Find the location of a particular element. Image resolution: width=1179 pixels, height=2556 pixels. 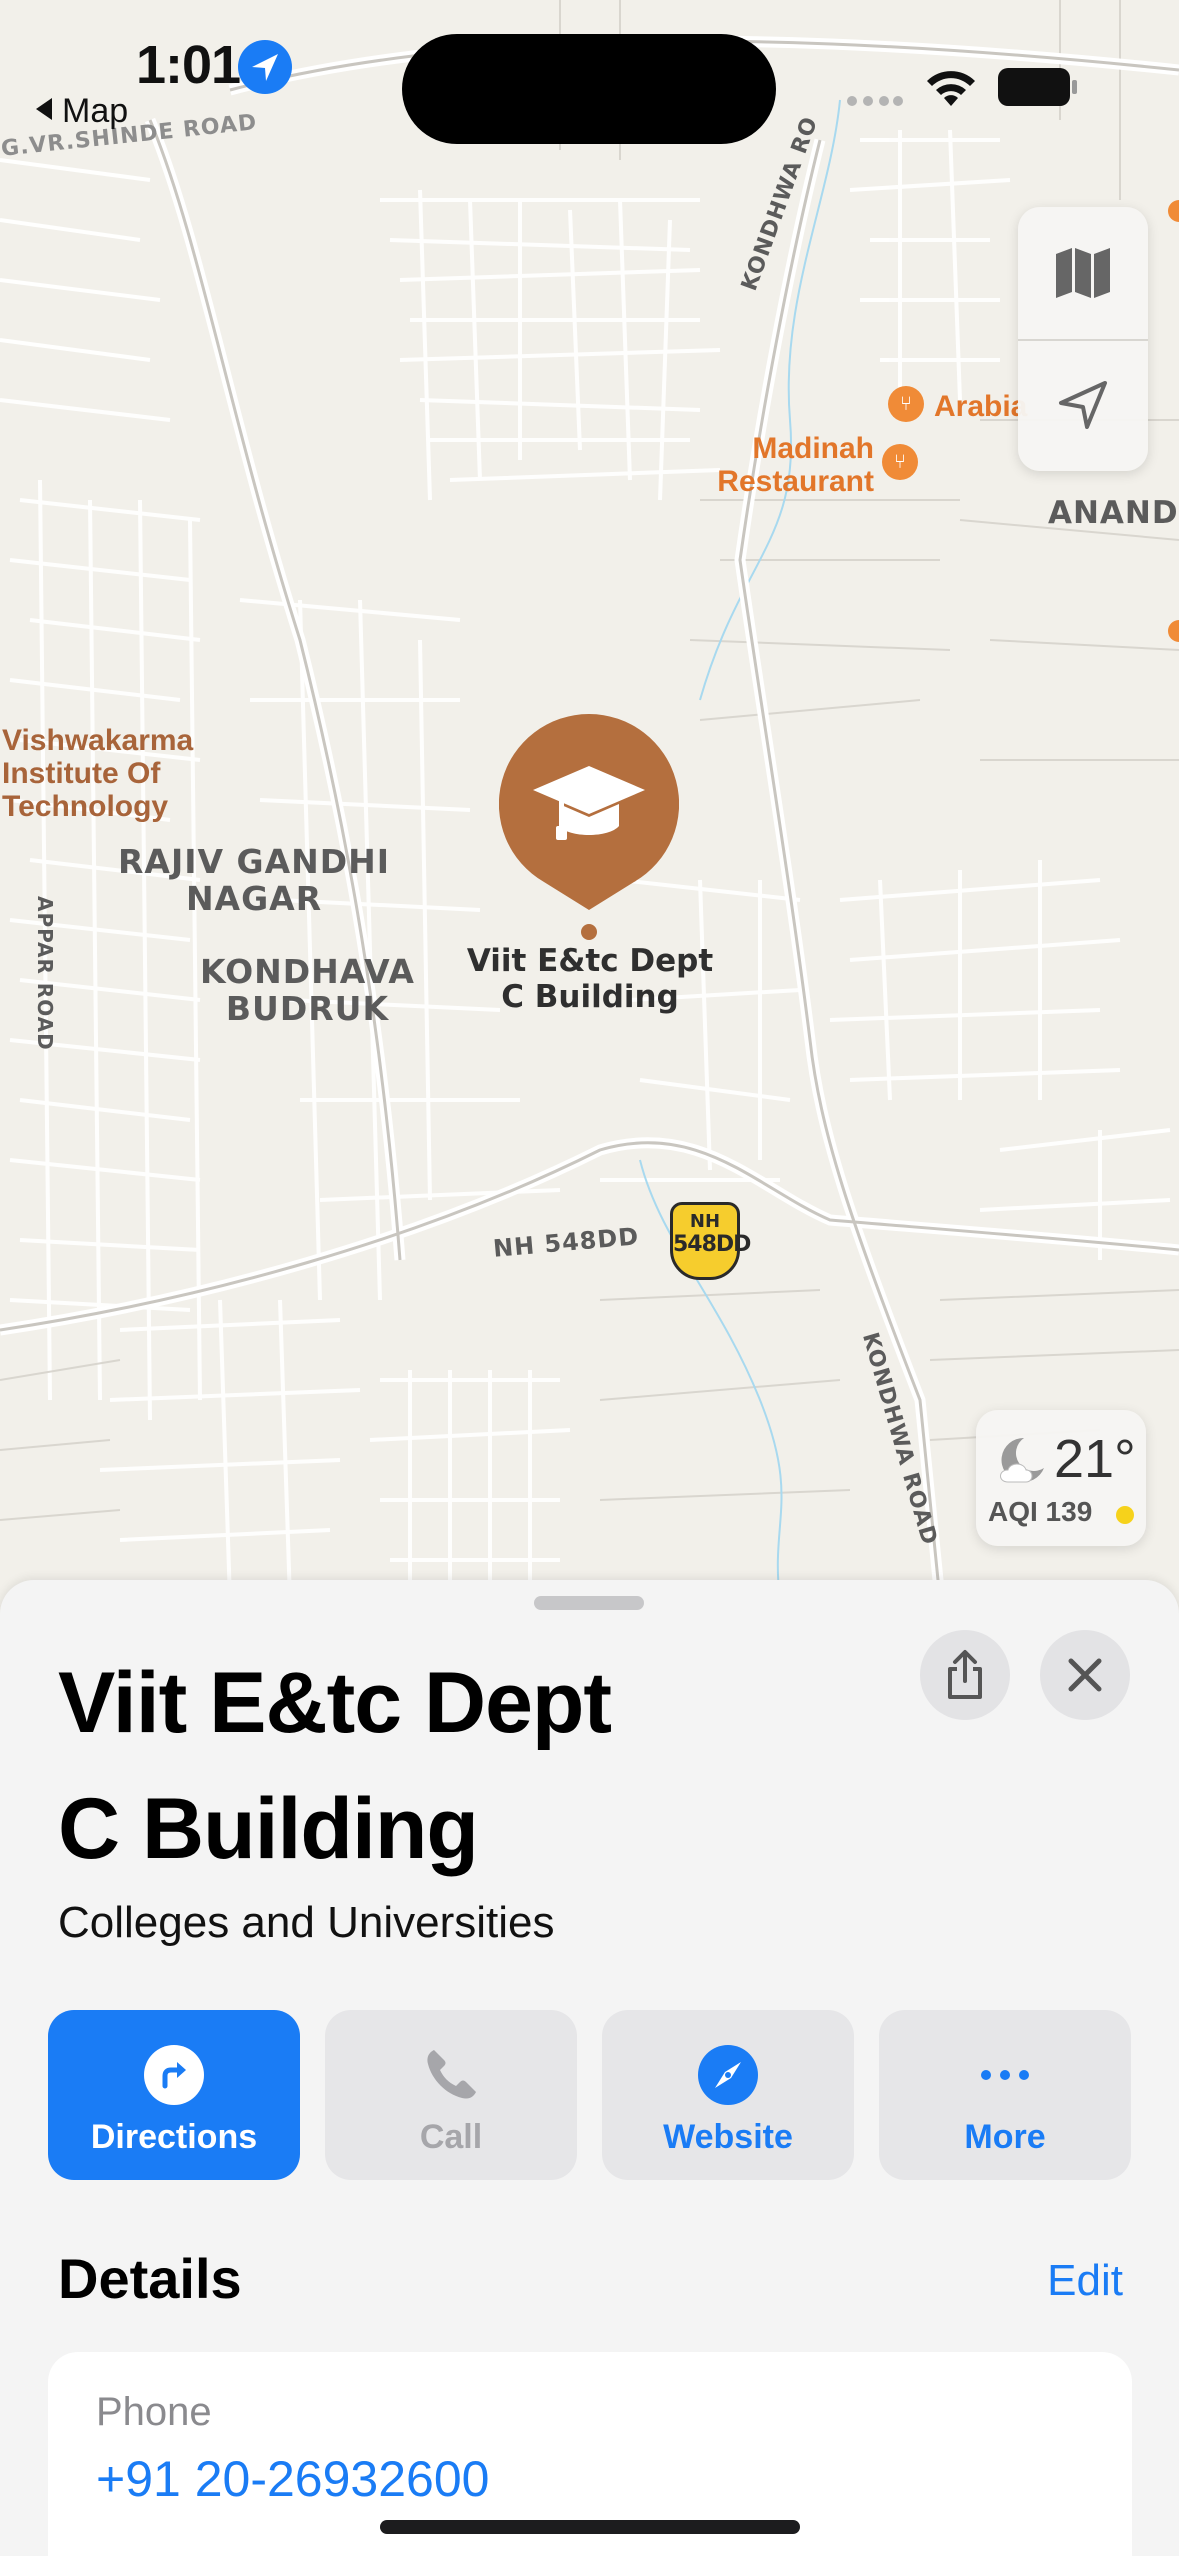

share-icon is located at coordinates (965, 1674).